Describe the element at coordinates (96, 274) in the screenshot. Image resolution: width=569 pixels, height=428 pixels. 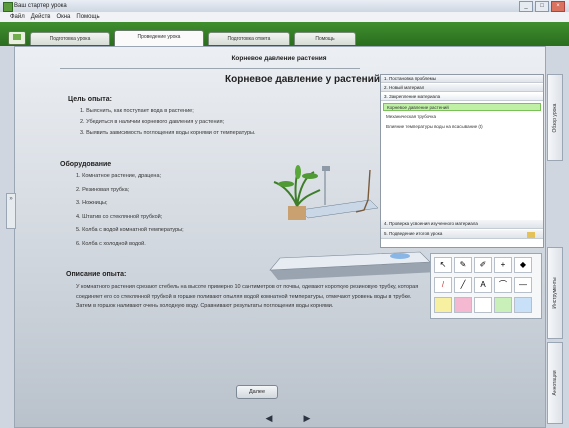
I see `description-heading: Описание опыта:` at that location.